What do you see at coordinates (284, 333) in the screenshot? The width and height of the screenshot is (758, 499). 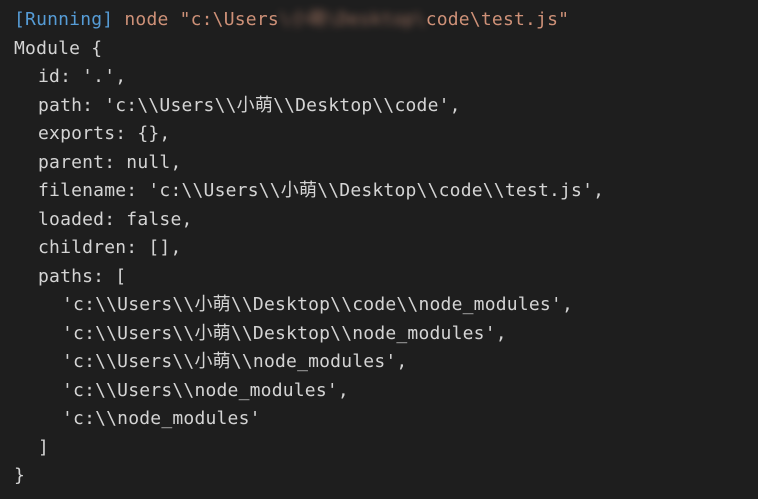 I see `path-entry: 'c:\\Users\\小萌\\Desktop\\node_modules',` at bounding box center [284, 333].